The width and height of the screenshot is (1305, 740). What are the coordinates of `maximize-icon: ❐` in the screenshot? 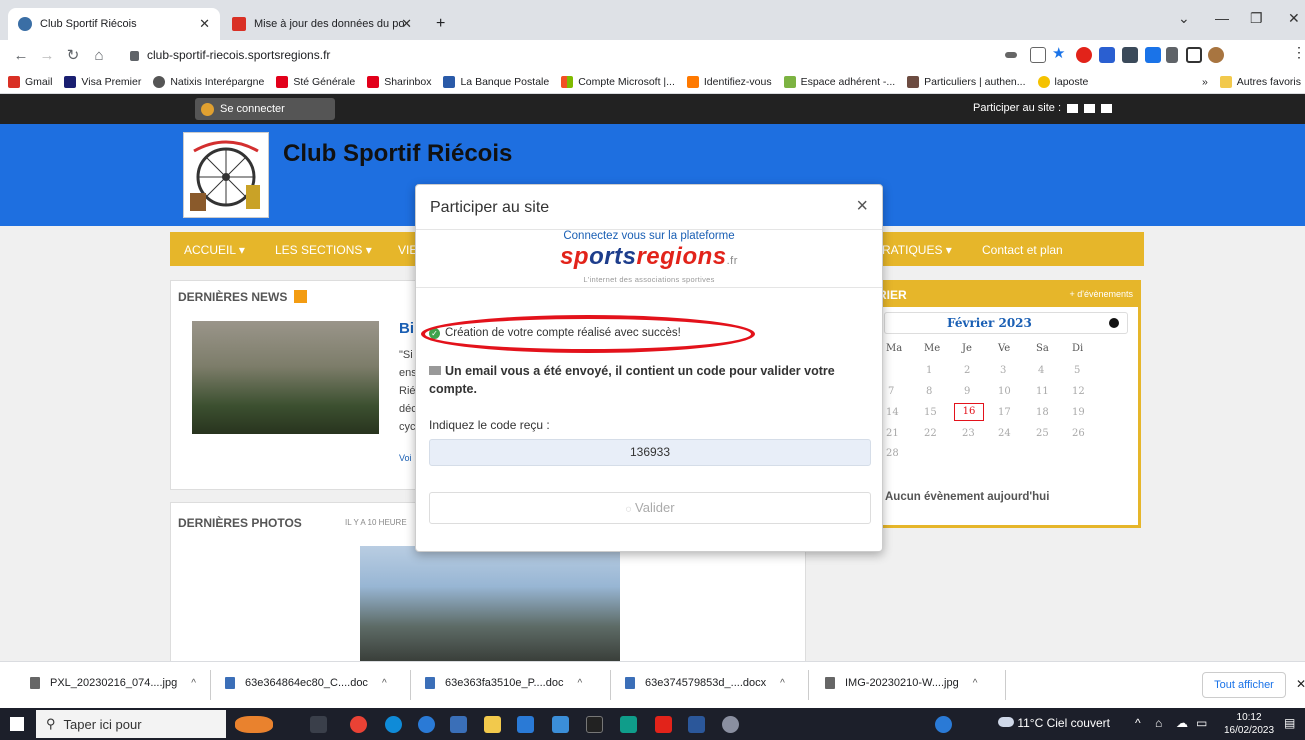 It's located at (1256, 18).